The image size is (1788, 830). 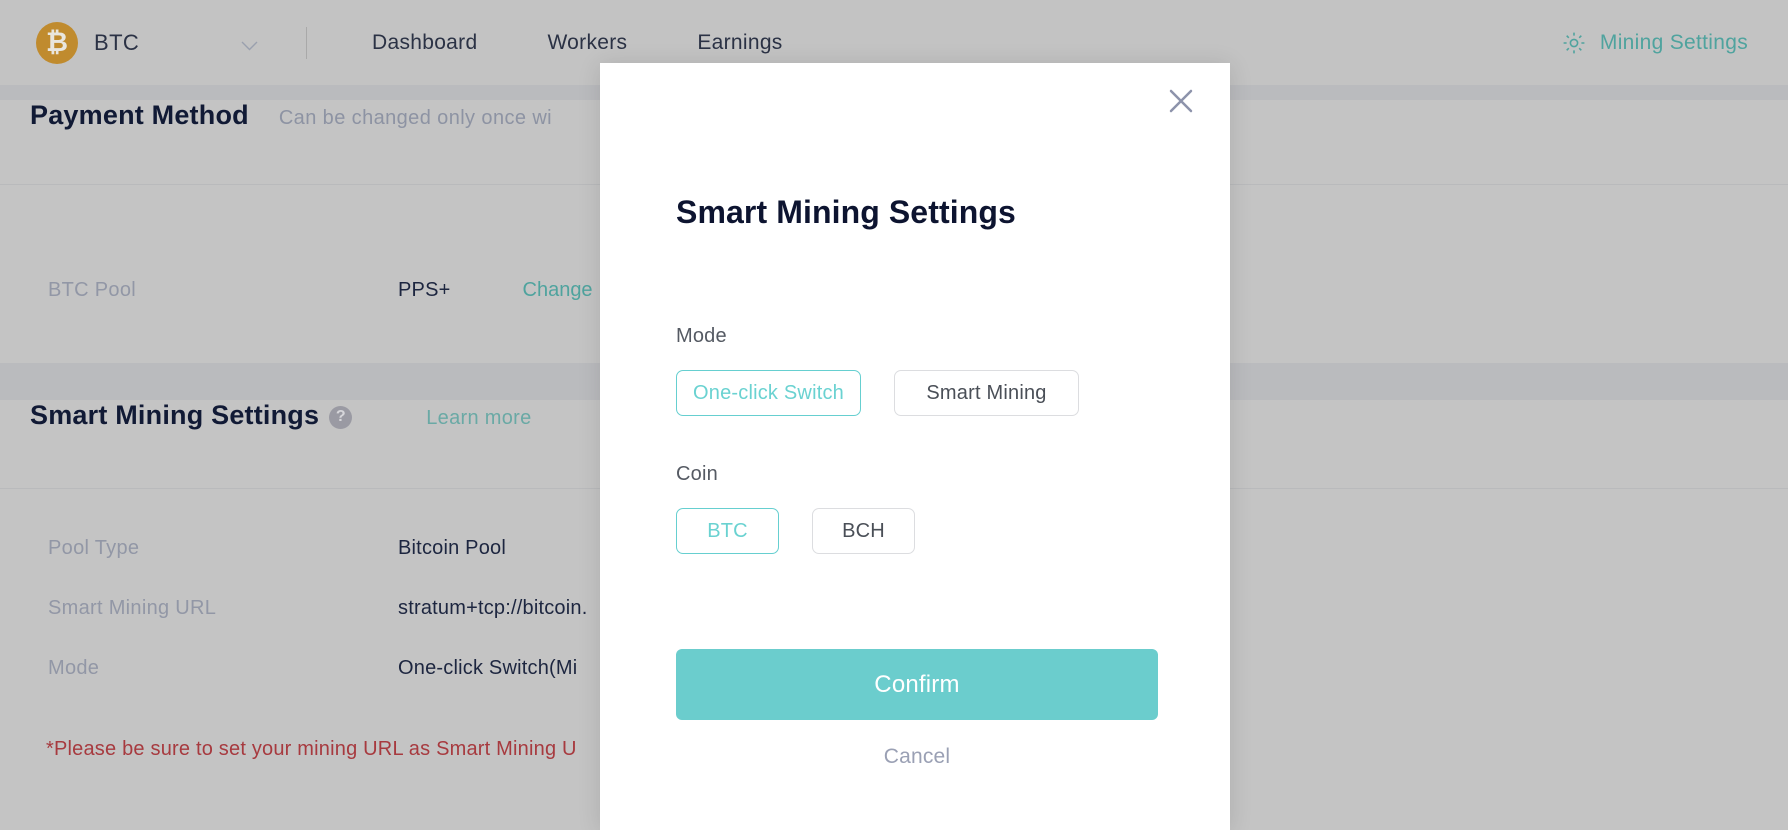 What do you see at coordinates (175, 415) in the screenshot?
I see `smart-mining-title: Smart Mining Settings` at bounding box center [175, 415].